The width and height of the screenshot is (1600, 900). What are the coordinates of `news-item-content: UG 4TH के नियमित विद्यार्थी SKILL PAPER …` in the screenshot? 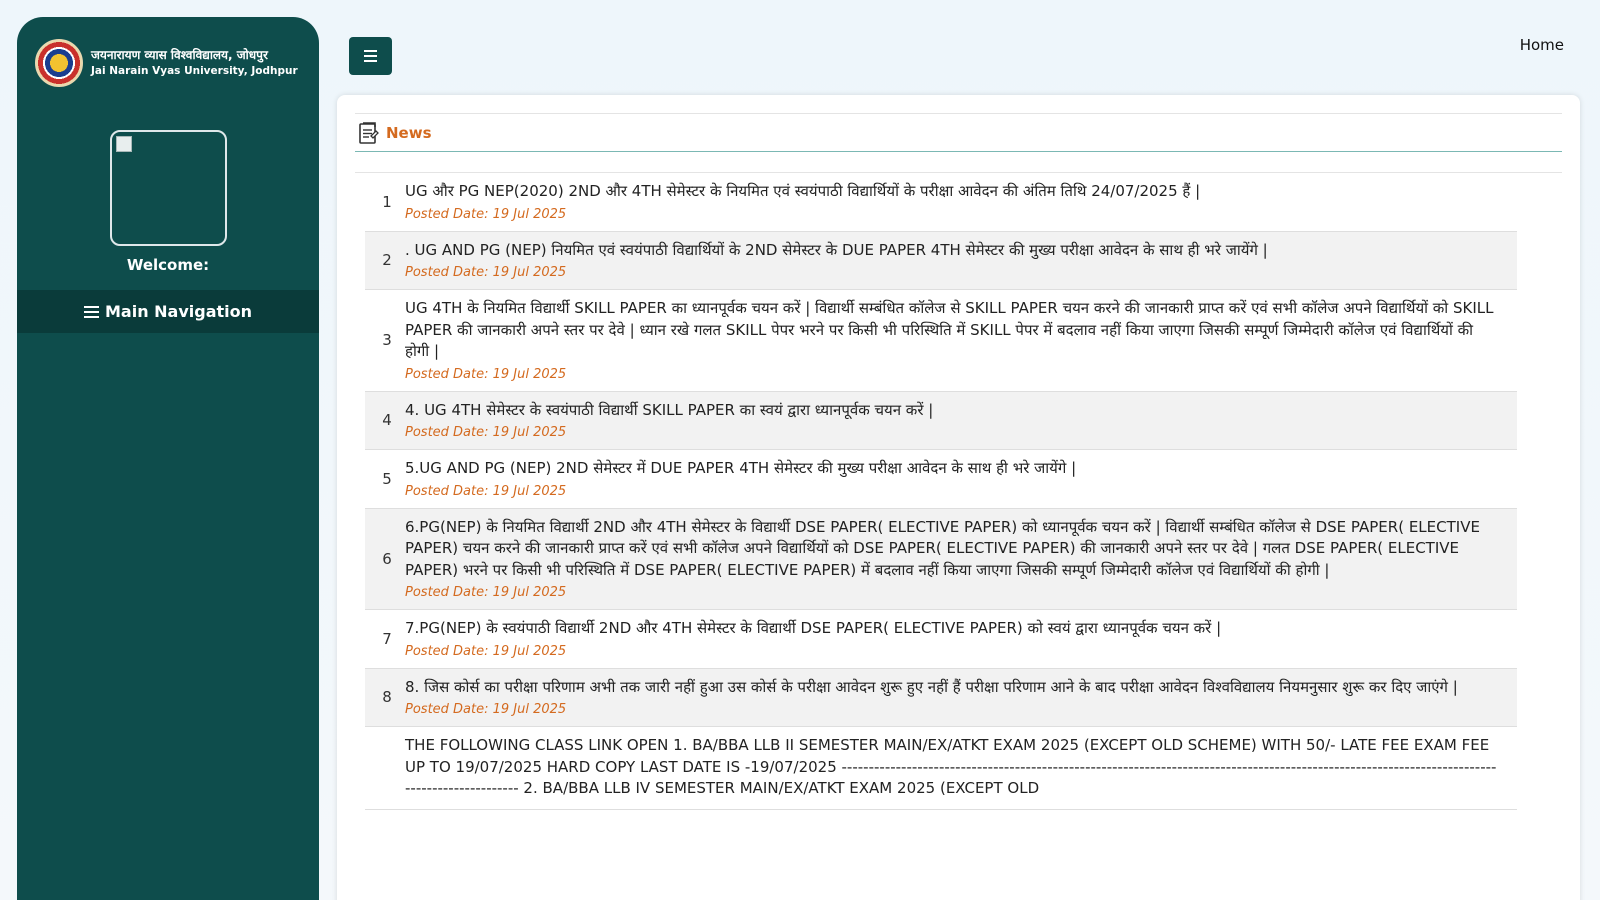 It's located at (961, 340).